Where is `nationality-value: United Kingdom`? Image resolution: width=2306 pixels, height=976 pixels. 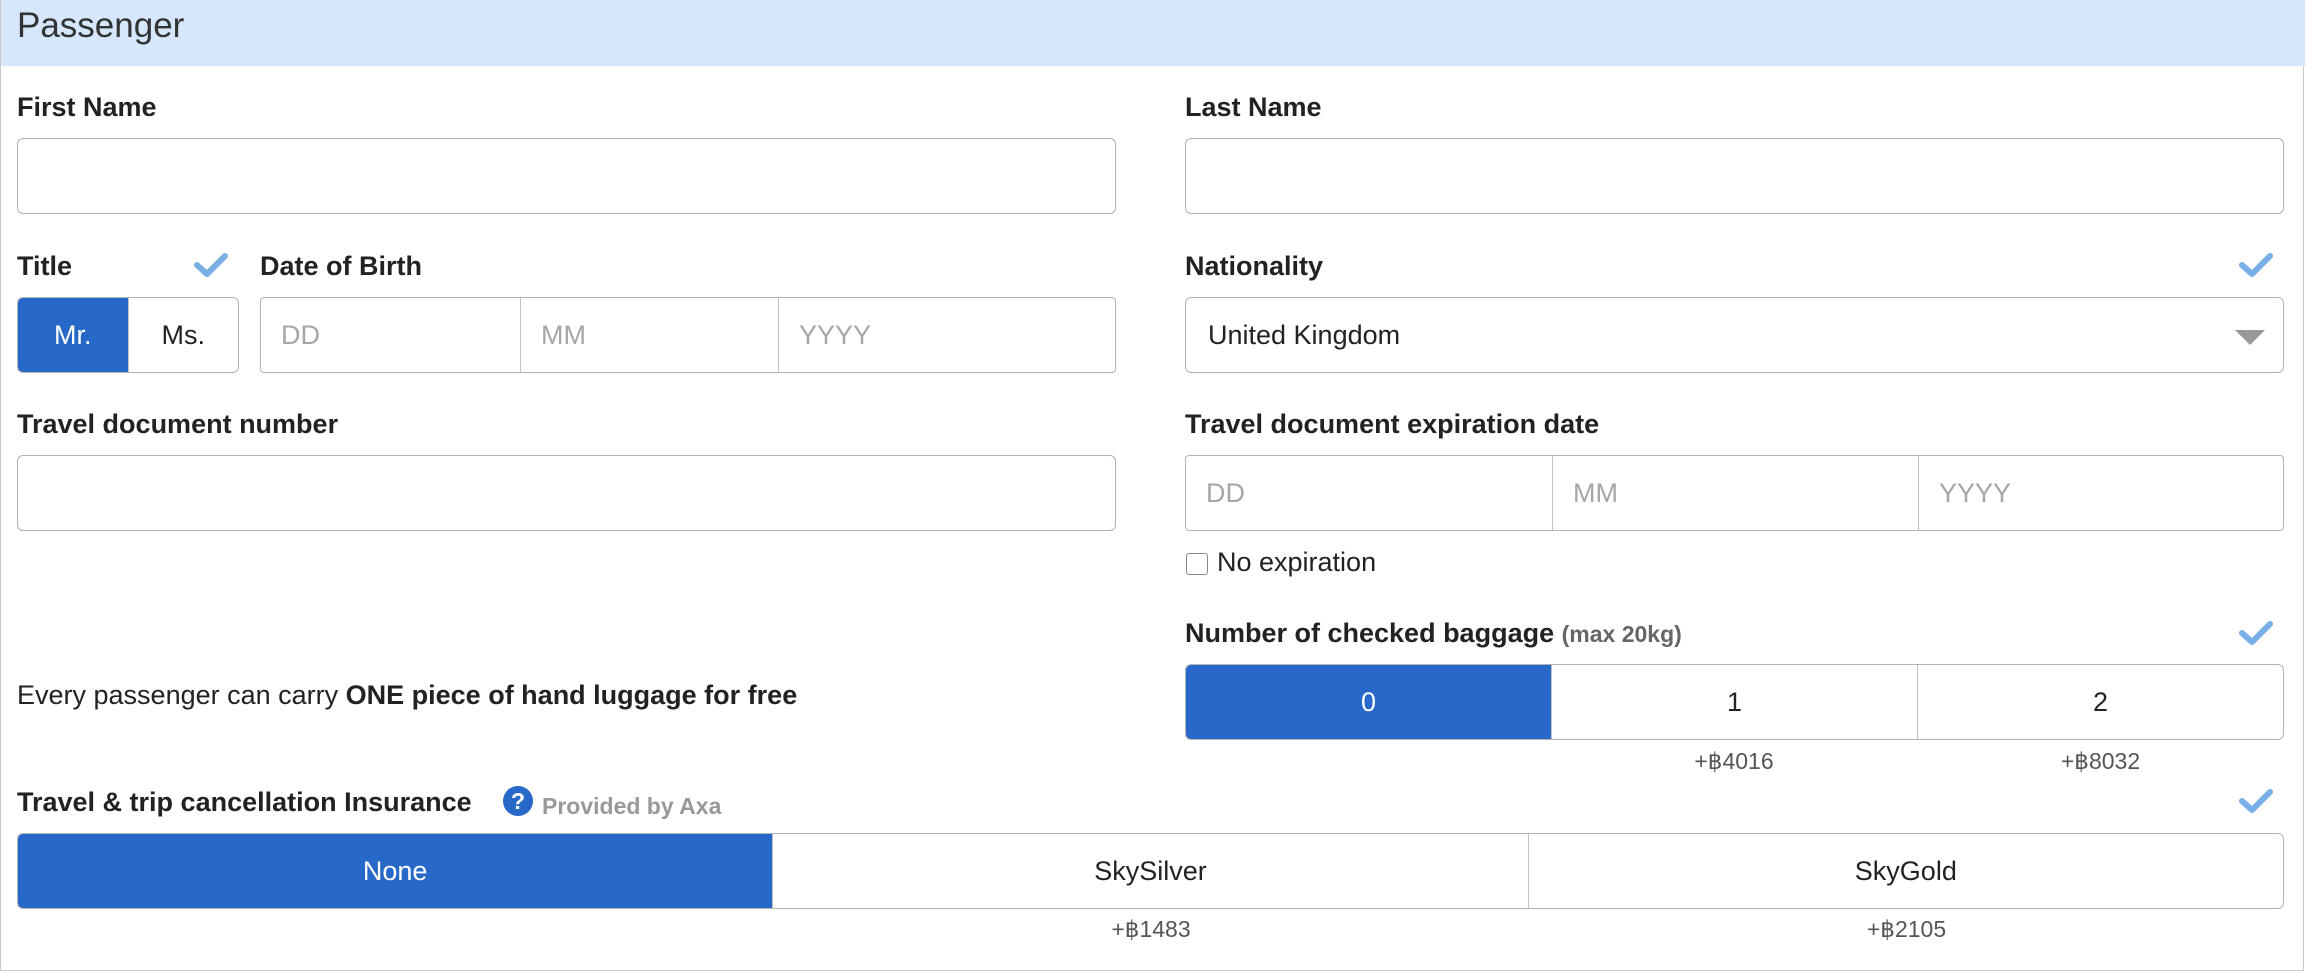 nationality-value: United Kingdom is located at coordinates (1304, 334).